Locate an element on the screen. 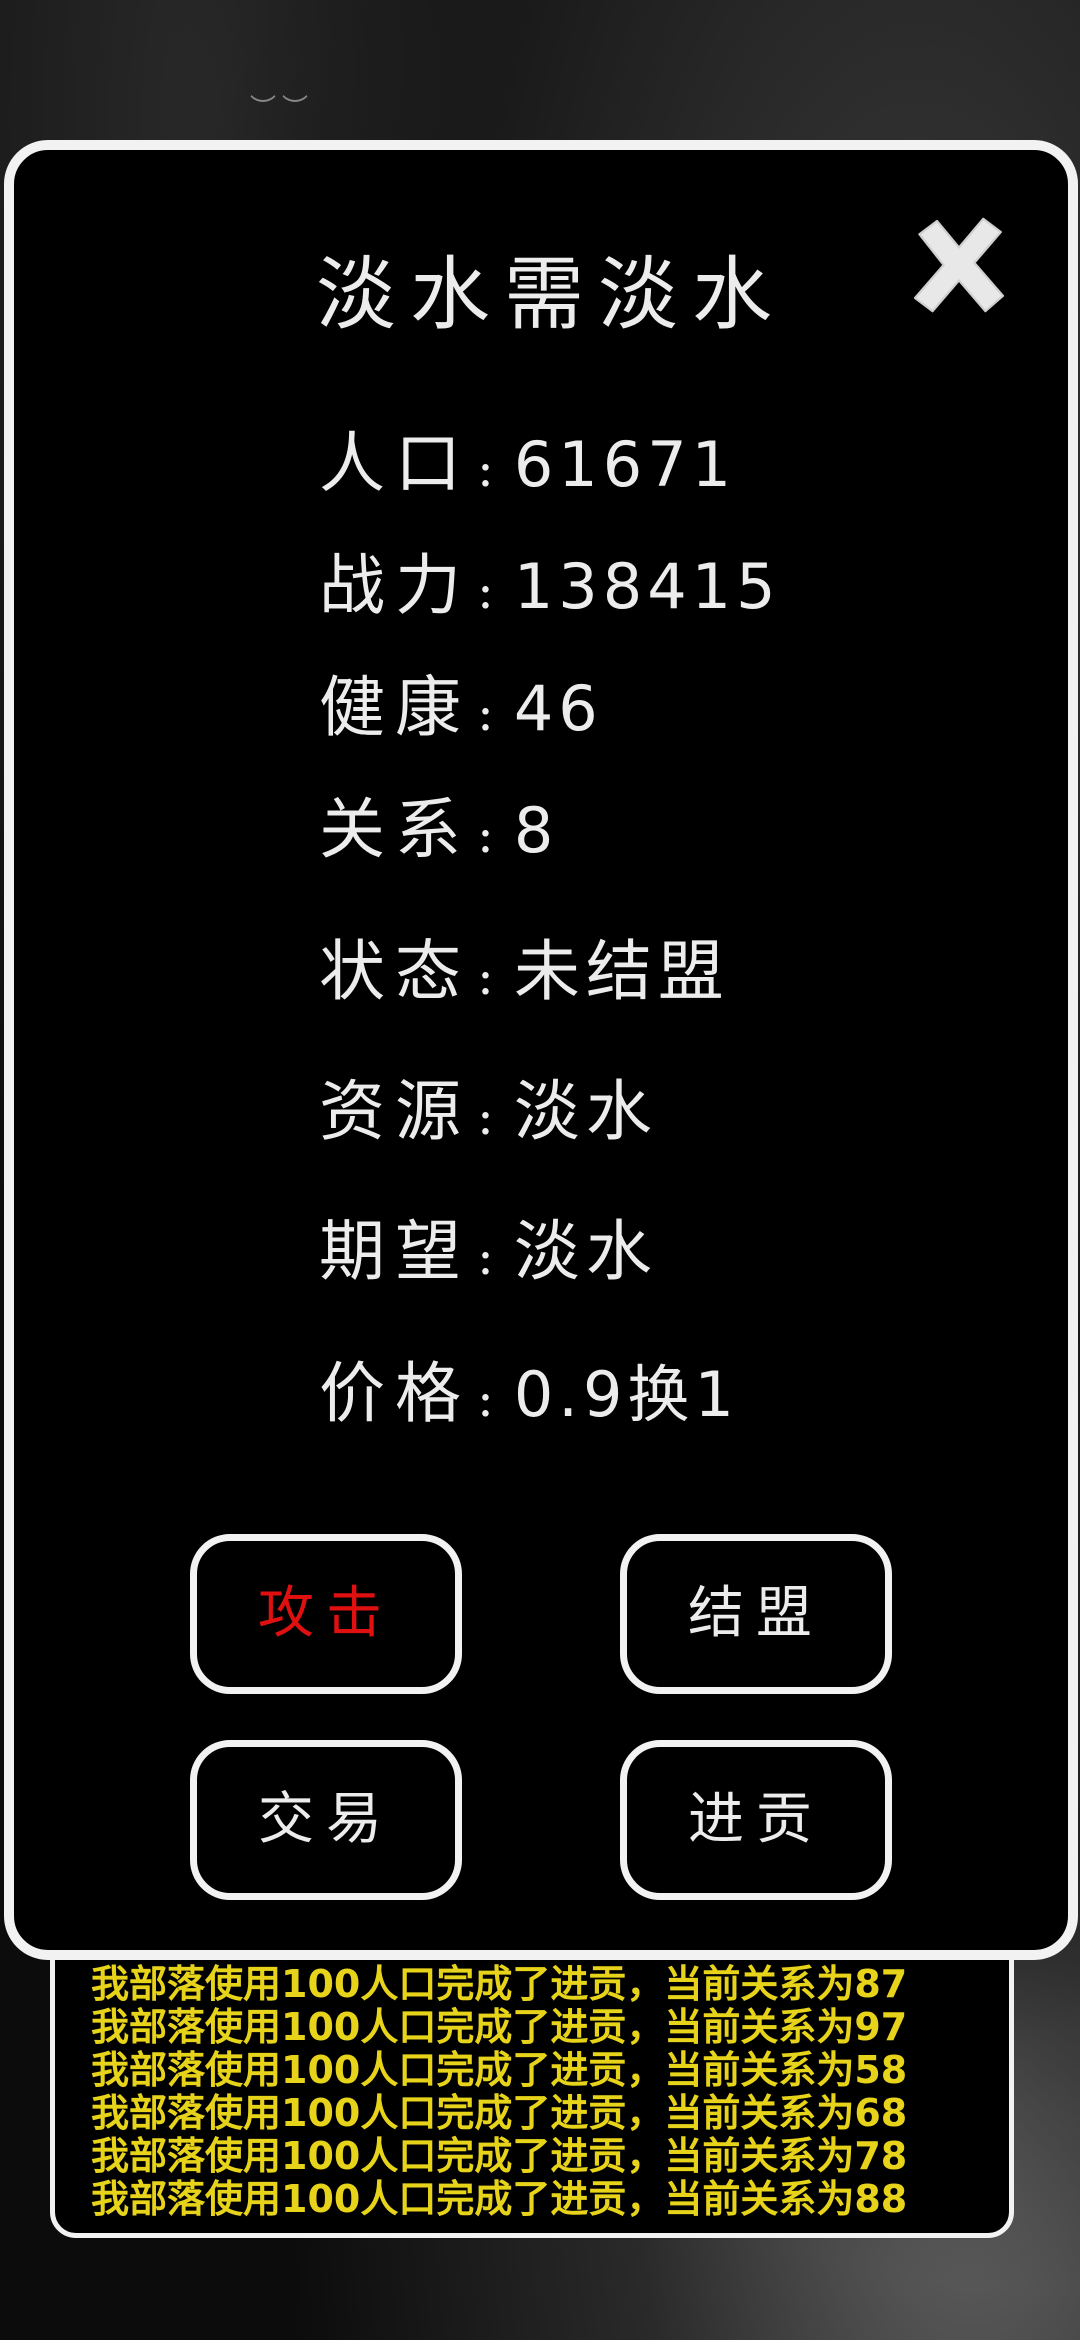 This screenshot has height=2340, width=1080. close-button is located at coordinates (959, 265).